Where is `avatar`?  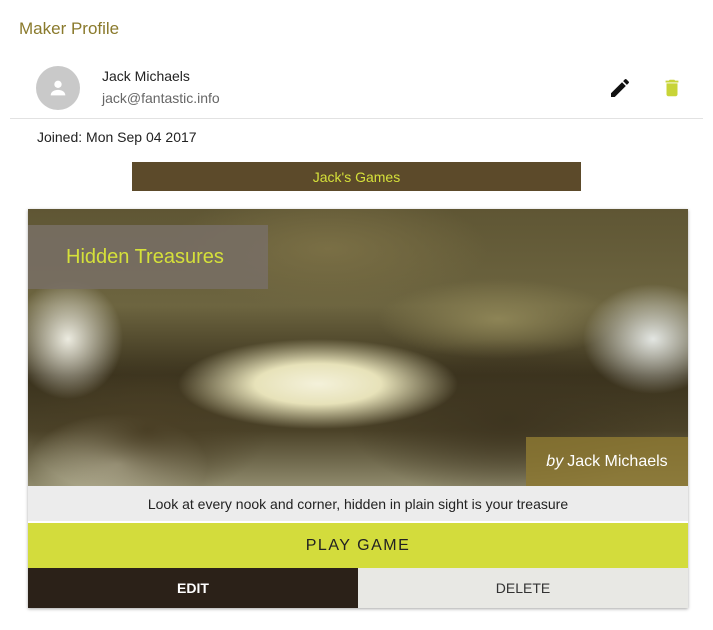
avatar is located at coordinates (58, 88).